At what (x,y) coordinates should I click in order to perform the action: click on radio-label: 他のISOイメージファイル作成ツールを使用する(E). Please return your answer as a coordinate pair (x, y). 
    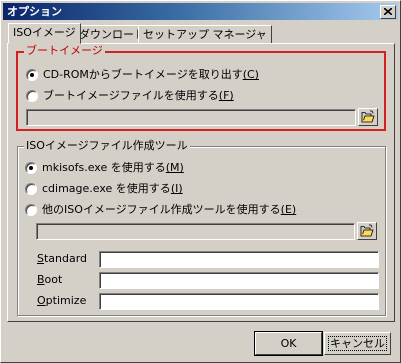
    Looking at the image, I should click on (169, 209).